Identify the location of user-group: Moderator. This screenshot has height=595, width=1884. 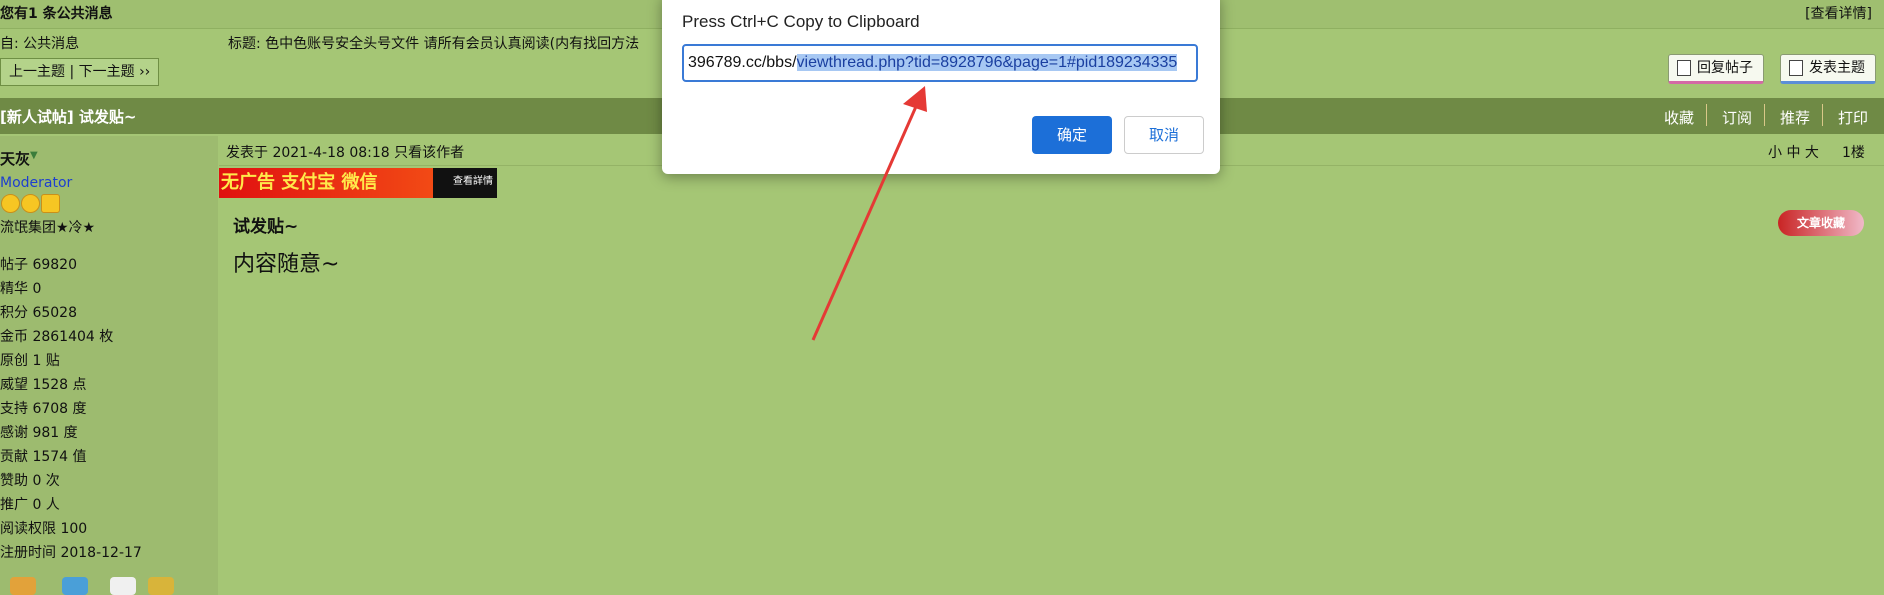
(36, 183).